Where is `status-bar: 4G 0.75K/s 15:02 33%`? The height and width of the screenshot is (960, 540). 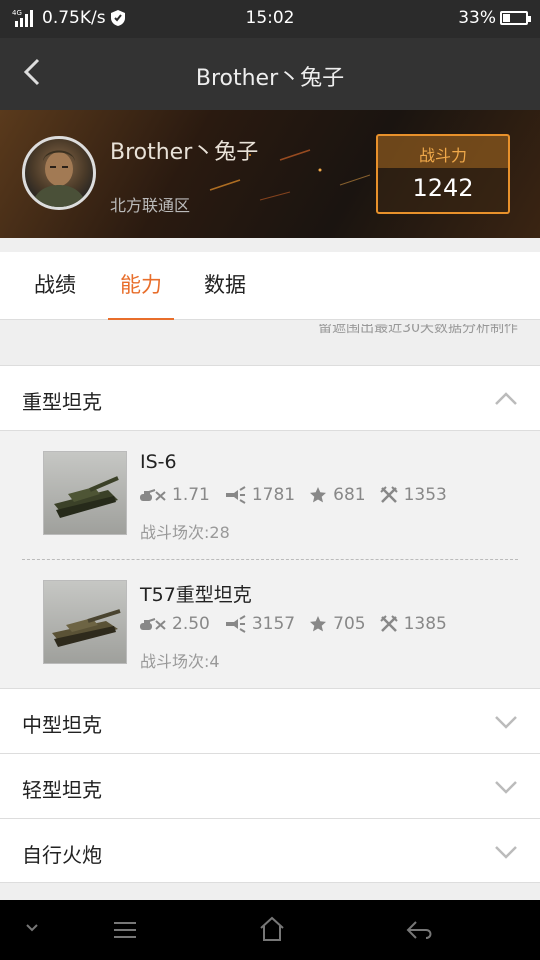 status-bar: 4G 0.75K/s 15:02 33% is located at coordinates (270, 19).